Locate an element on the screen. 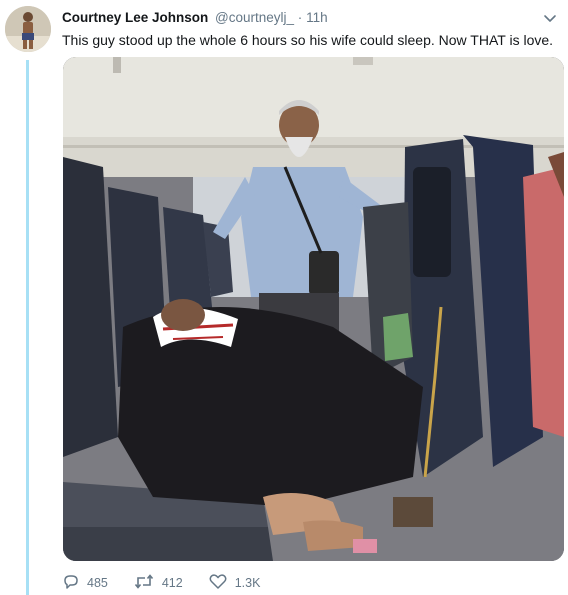  tweet-header: Courtney Lee Johnson @courtneylj_ · 11h is located at coordinates (310, 18).